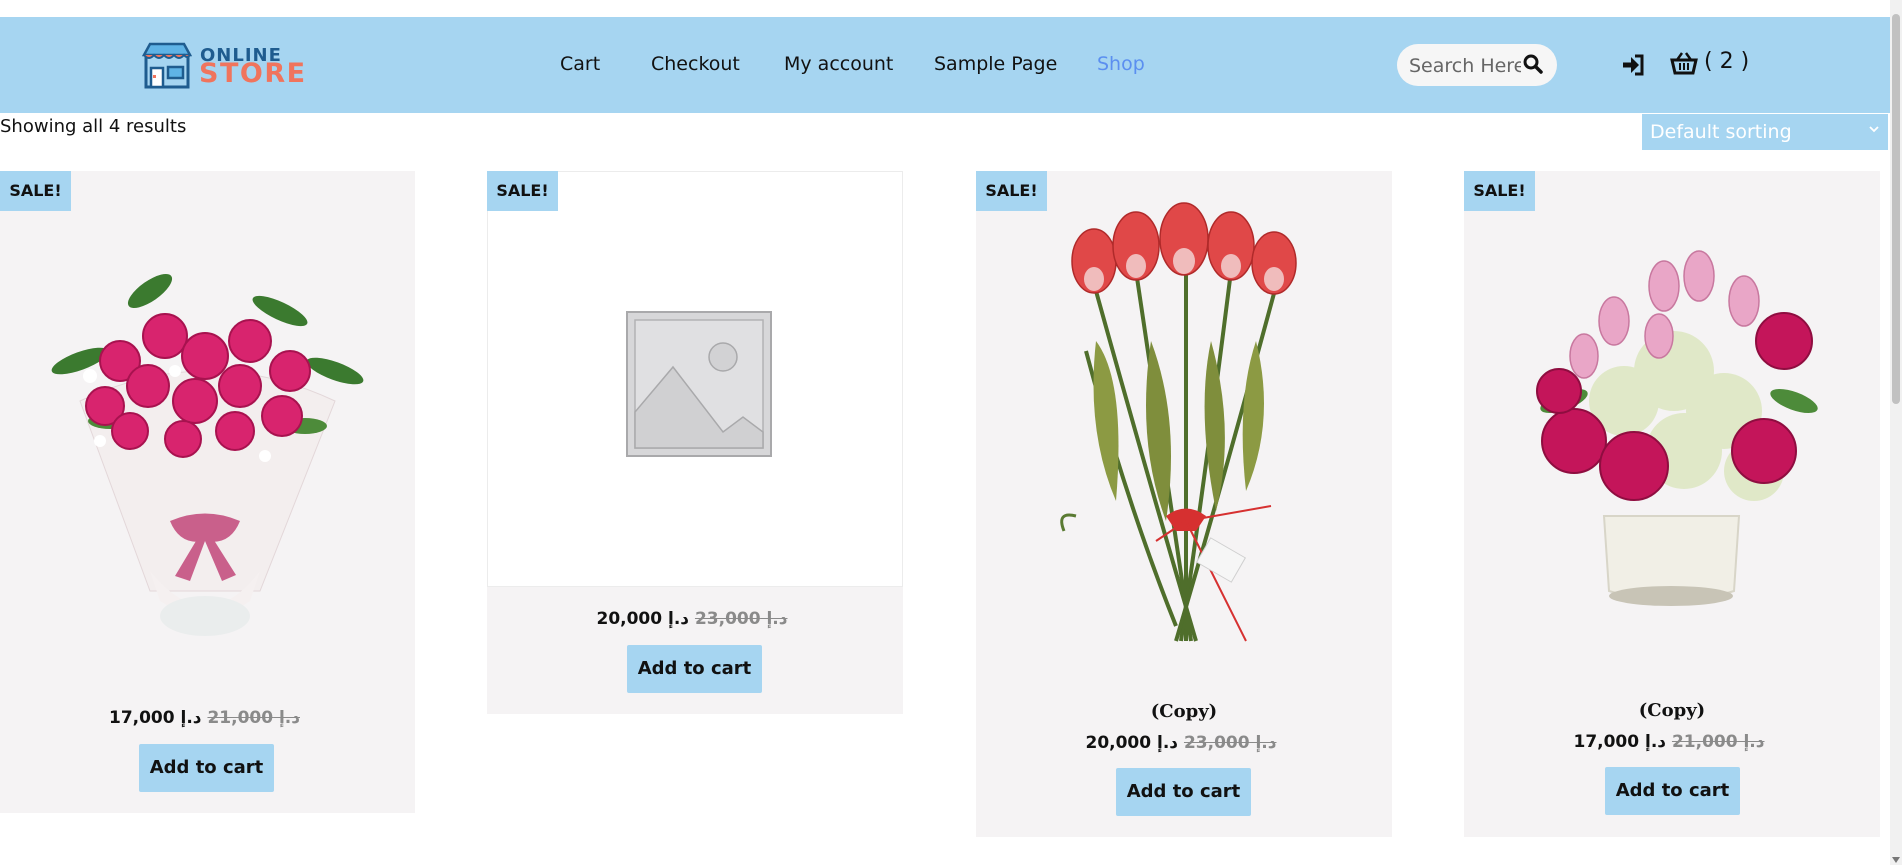  I want to click on top-strip, so click(945, 8).